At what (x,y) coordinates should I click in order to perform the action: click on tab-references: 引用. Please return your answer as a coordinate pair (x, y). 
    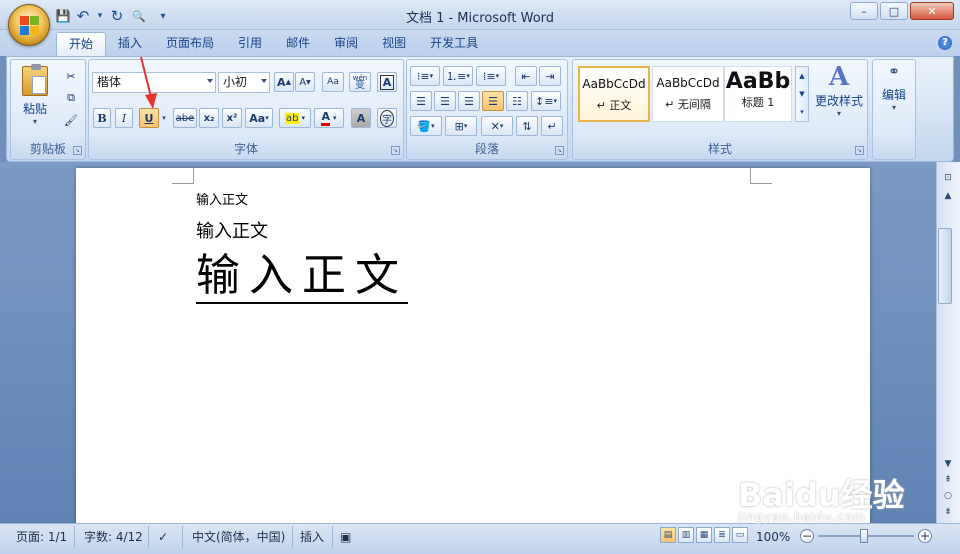
    Looking at the image, I should click on (250, 44).